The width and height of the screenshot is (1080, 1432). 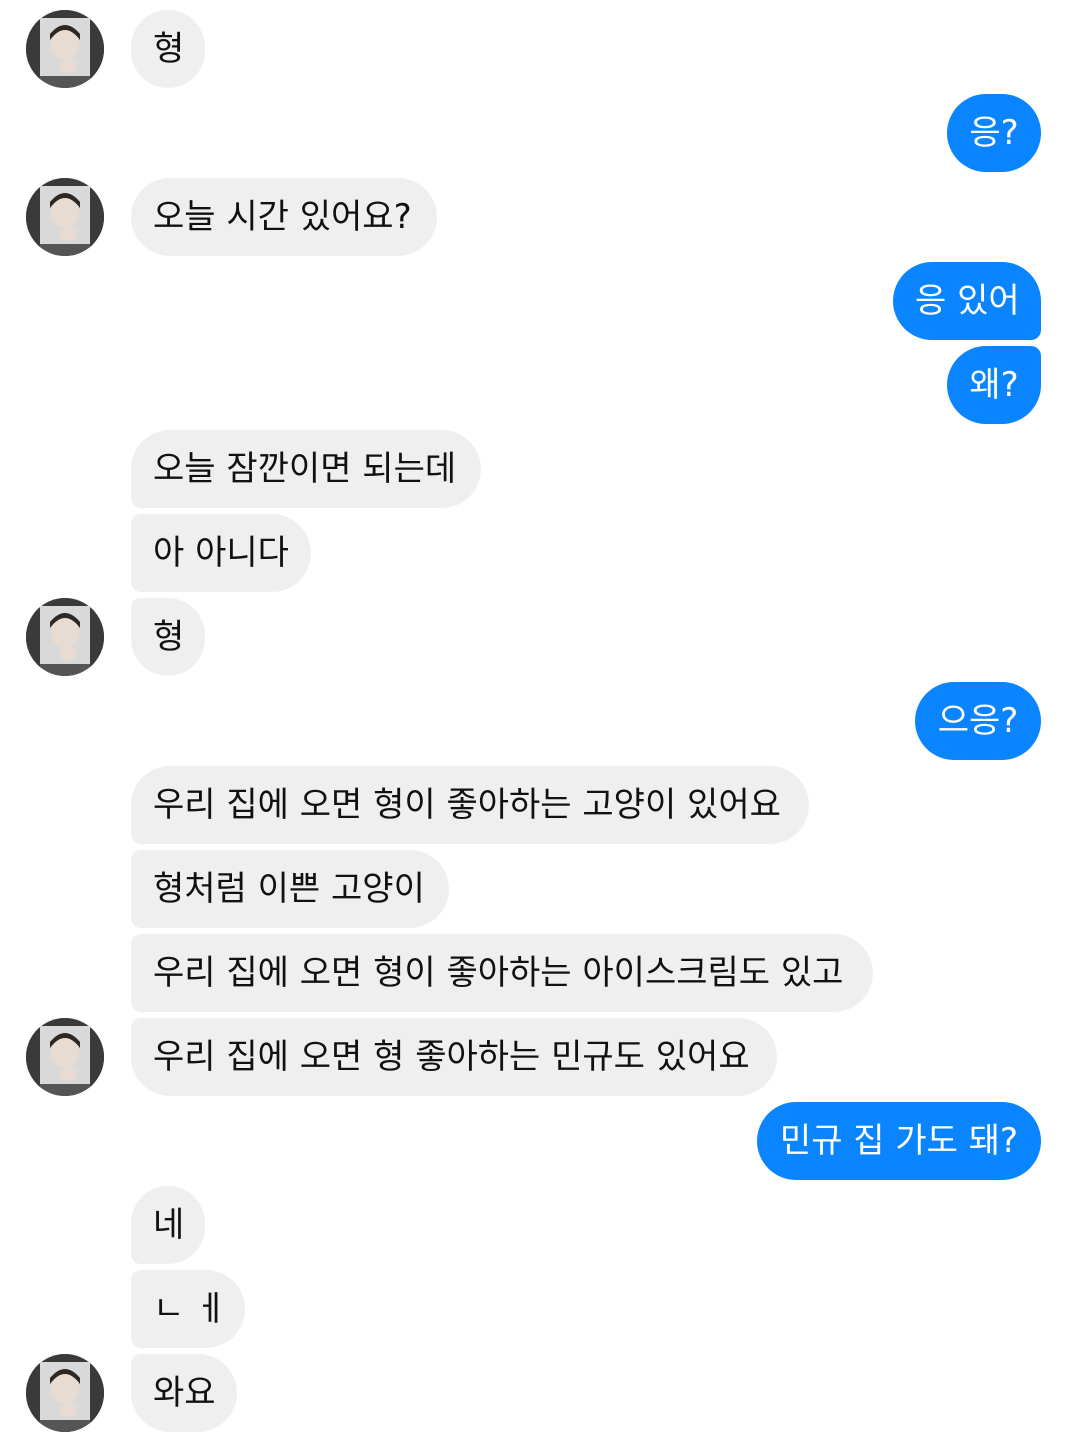 What do you see at coordinates (454, 1057) in the screenshot?
I see `incoming-message: 우리 집에 오면 형 좋아하는 민규도 있어요` at bounding box center [454, 1057].